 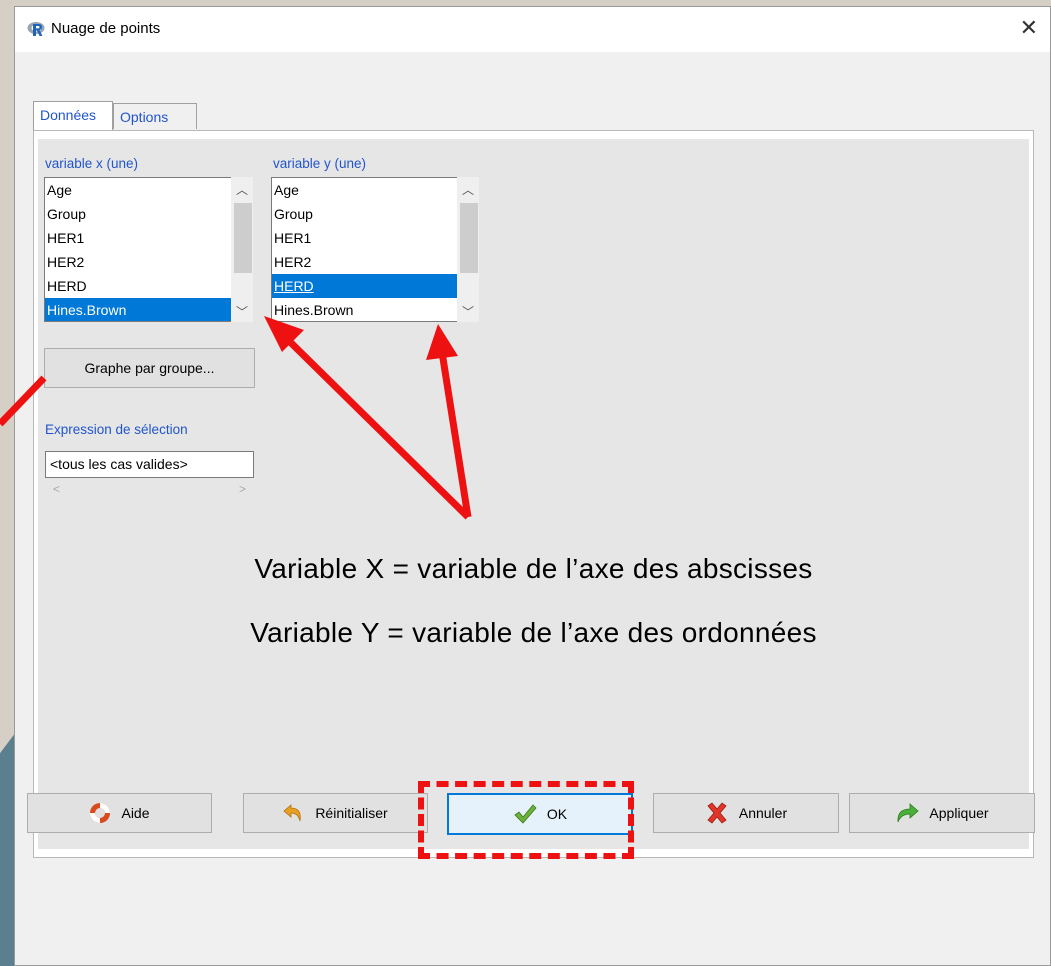 What do you see at coordinates (92, 163) in the screenshot?
I see `xvar-label: variable x (une)` at bounding box center [92, 163].